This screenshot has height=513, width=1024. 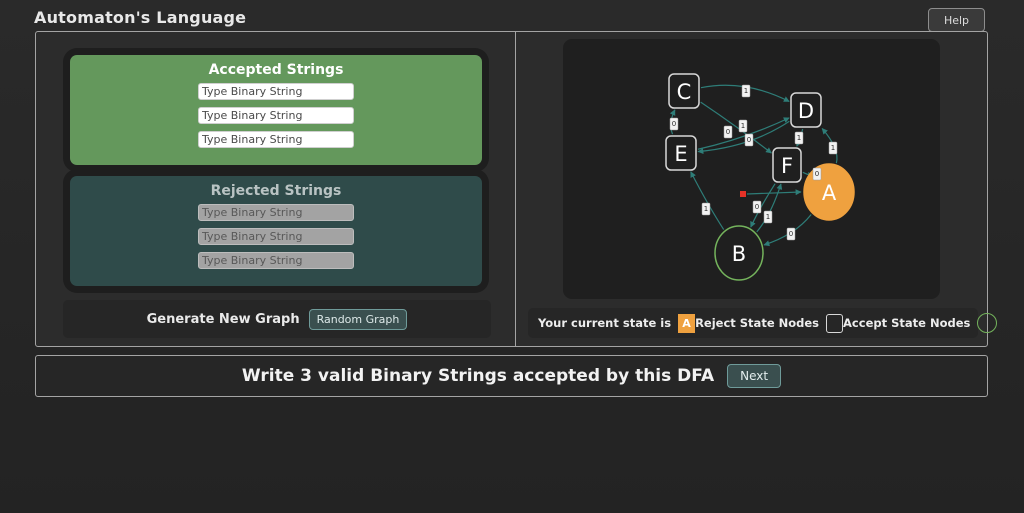 I want to click on dfa-edge-label-F-B: 0, so click(x=757, y=207).